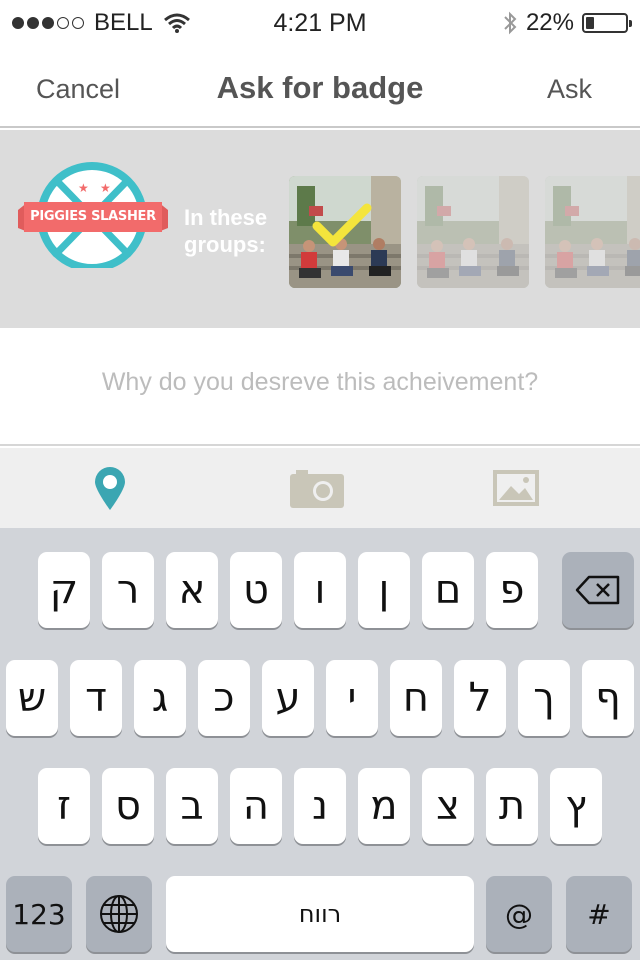  What do you see at coordinates (480, 698) in the screenshot?
I see `key-letter: ל` at bounding box center [480, 698].